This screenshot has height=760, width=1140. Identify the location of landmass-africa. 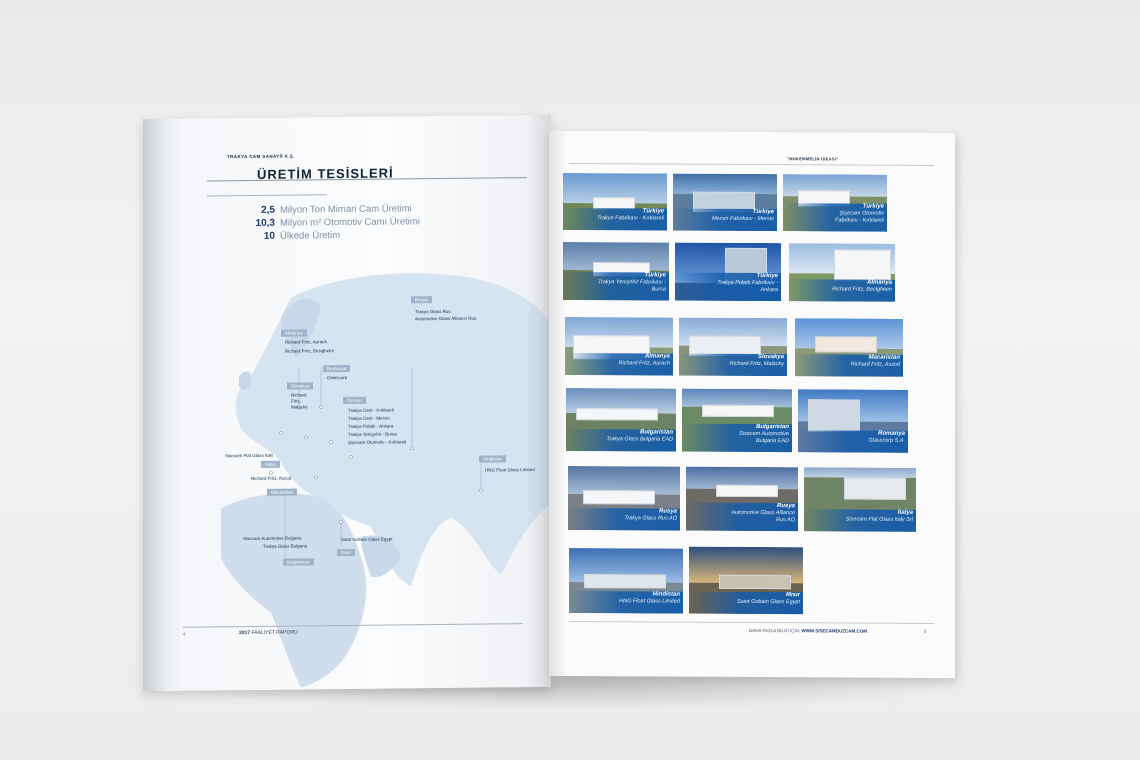
(294, 590).